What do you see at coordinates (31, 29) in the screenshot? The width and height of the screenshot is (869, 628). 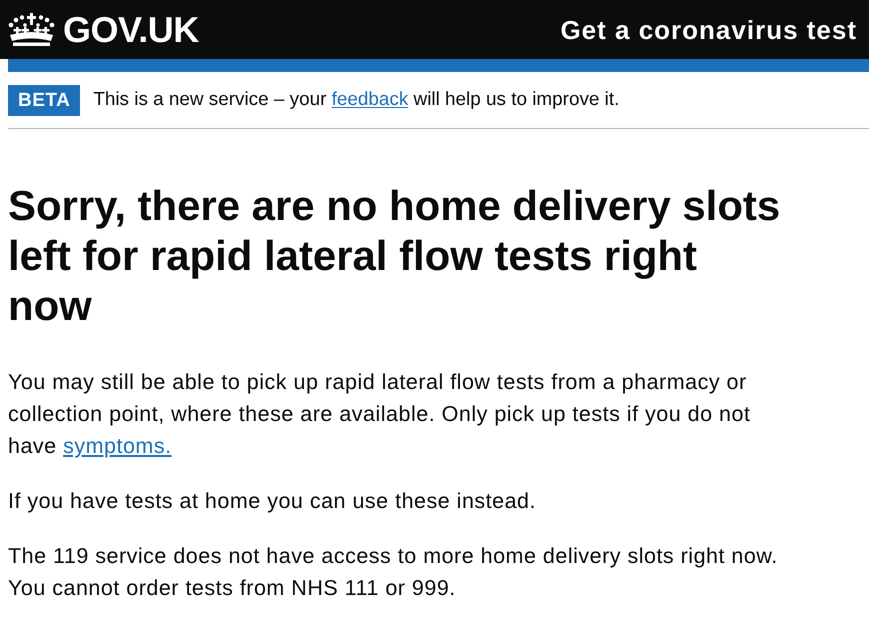 I see `crown-icon` at bounding box center [31, 29].